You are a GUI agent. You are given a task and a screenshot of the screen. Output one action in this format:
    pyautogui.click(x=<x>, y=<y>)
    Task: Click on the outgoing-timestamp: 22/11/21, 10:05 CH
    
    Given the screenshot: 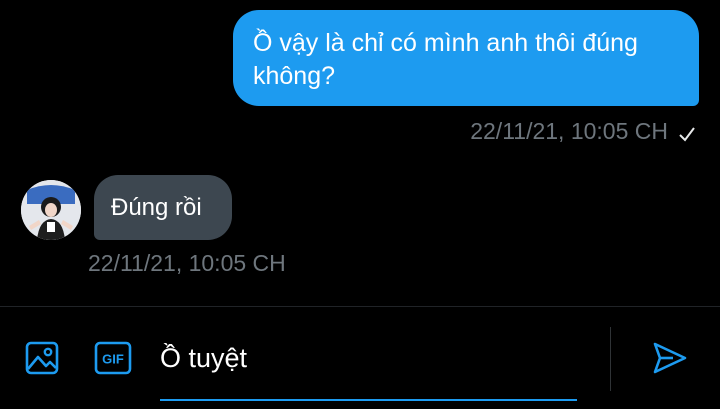 What is the action you would take?
    pyautogui.click(x=569, y=130)
    